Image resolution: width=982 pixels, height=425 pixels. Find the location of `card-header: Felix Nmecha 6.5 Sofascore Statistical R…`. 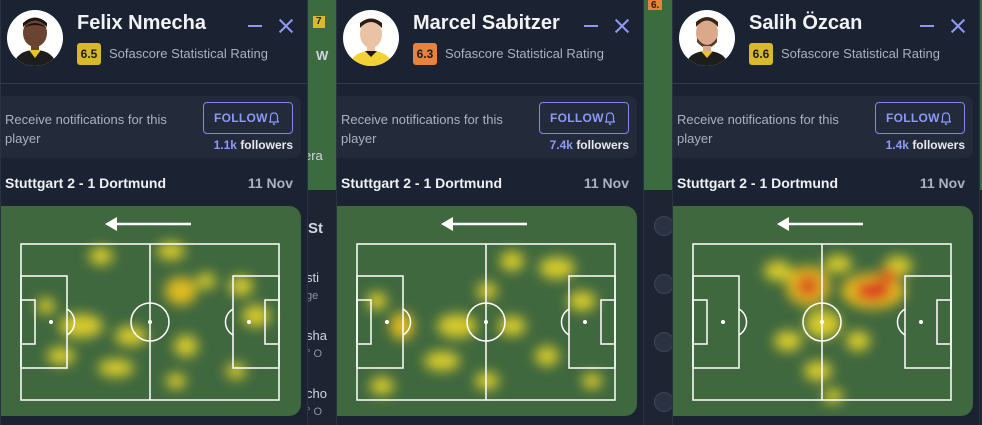

card-header: Felix Nmecha 6.5 Sofascore Statistical R… is located at coordinates (154, 42).